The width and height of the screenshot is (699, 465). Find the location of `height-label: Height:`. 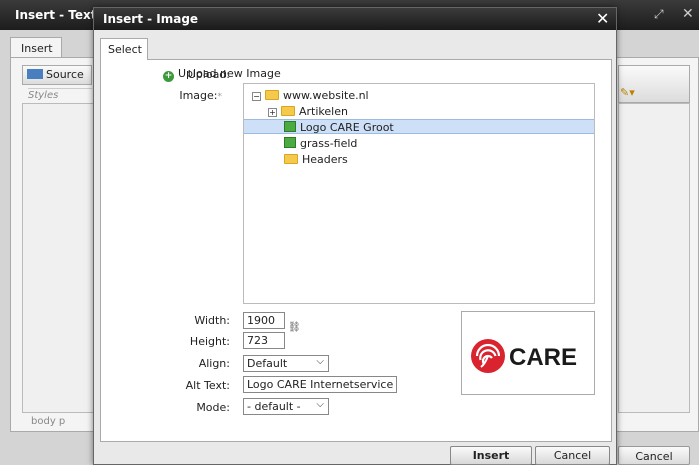

height-label: Height: is located at coordinates (209, 341).